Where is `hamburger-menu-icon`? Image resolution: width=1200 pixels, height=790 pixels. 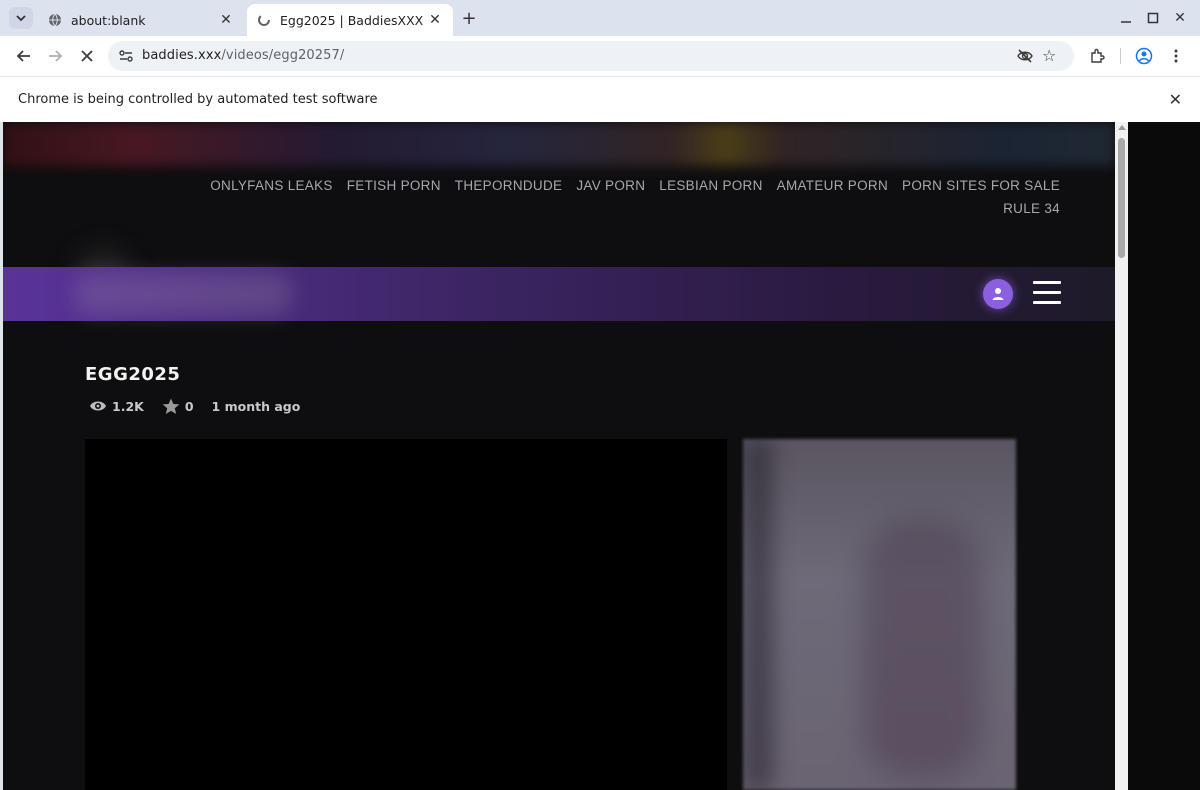 hamburger-menu-icon is located at coordinates (1047, 294).